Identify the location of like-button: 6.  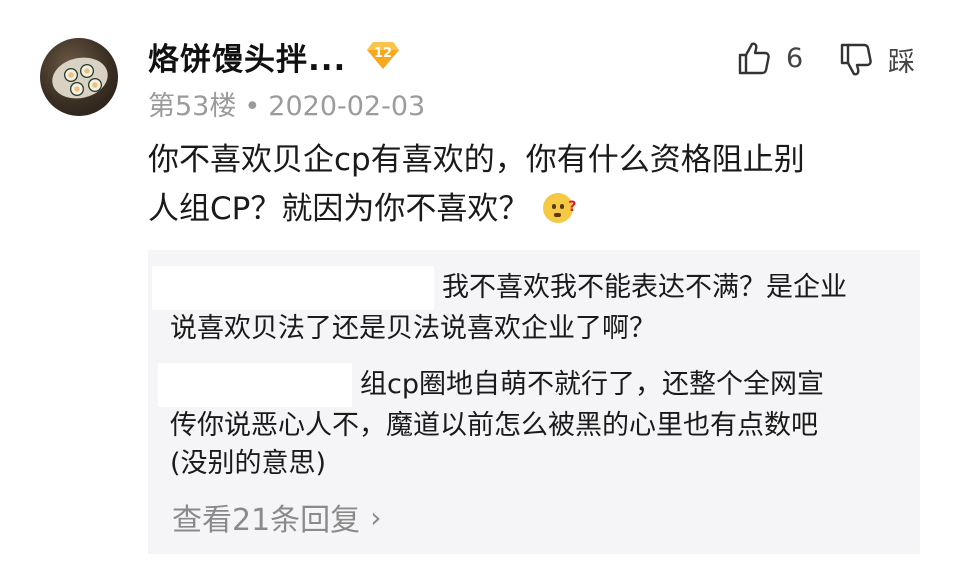
(769, 58).